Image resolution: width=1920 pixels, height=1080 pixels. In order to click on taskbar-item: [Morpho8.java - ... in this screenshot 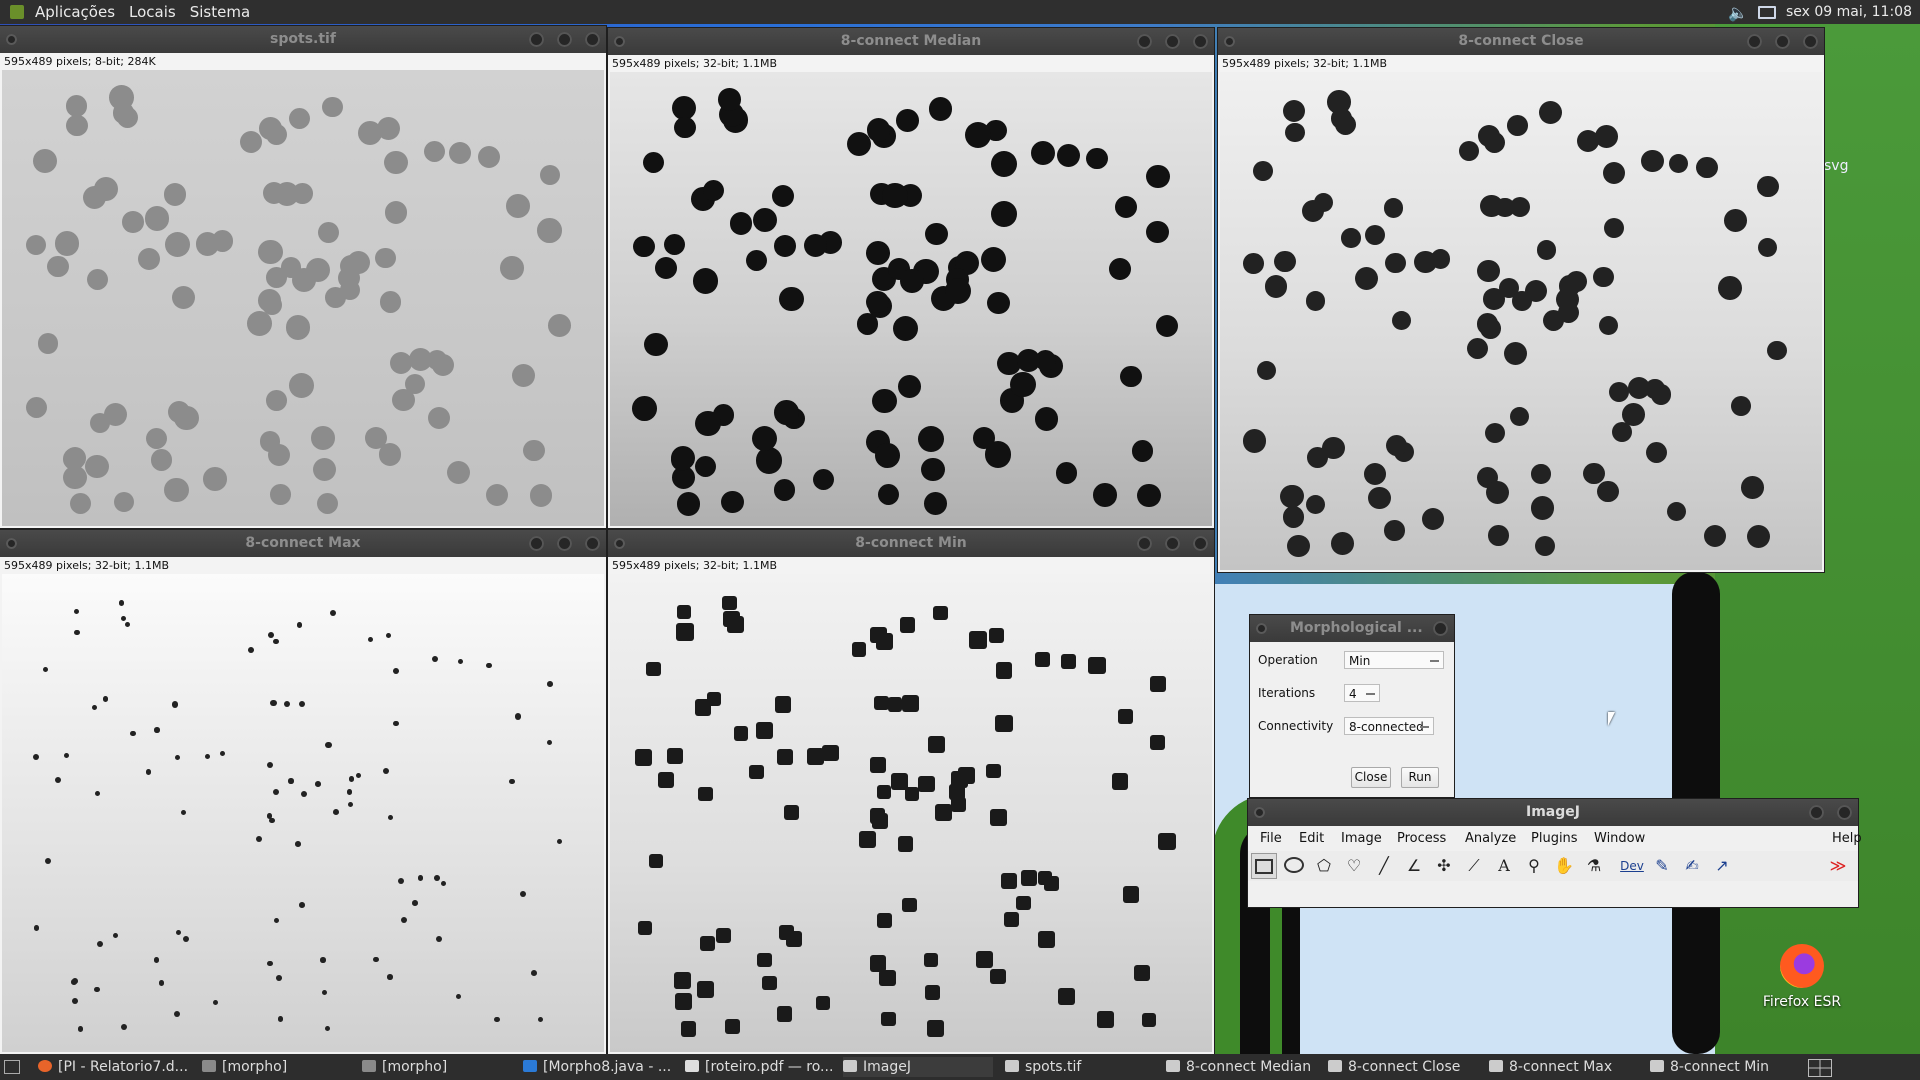, I will do `click(598, 1067)`.